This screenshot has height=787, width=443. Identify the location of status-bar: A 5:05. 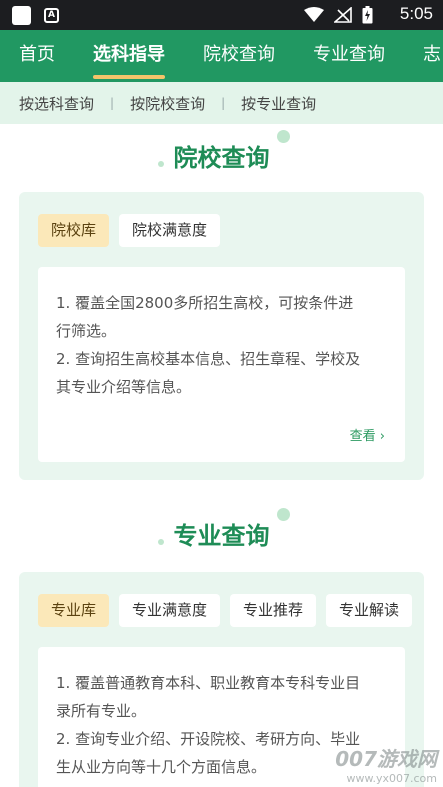
(221, 15).